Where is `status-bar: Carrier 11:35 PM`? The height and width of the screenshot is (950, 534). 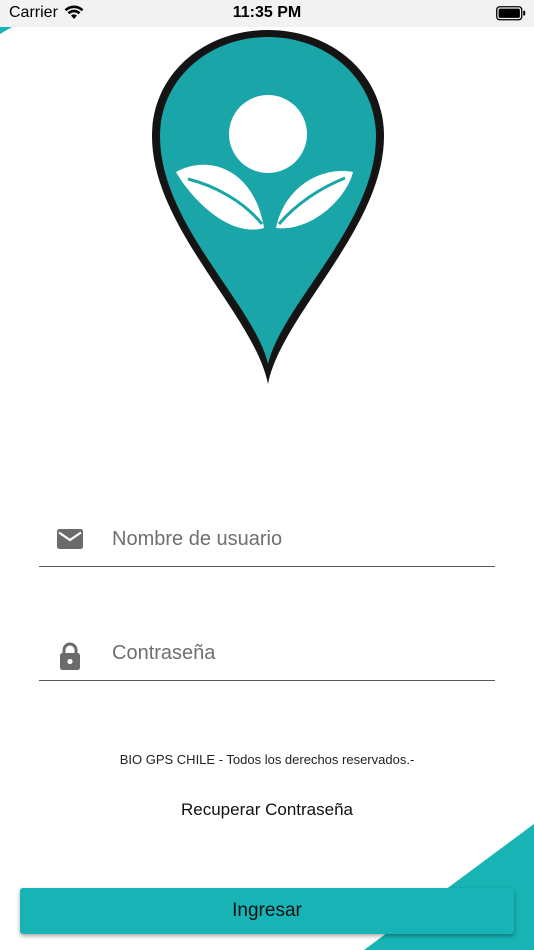 status-bar: Carrier 11:35 PM is located at coordinates (267, 13).